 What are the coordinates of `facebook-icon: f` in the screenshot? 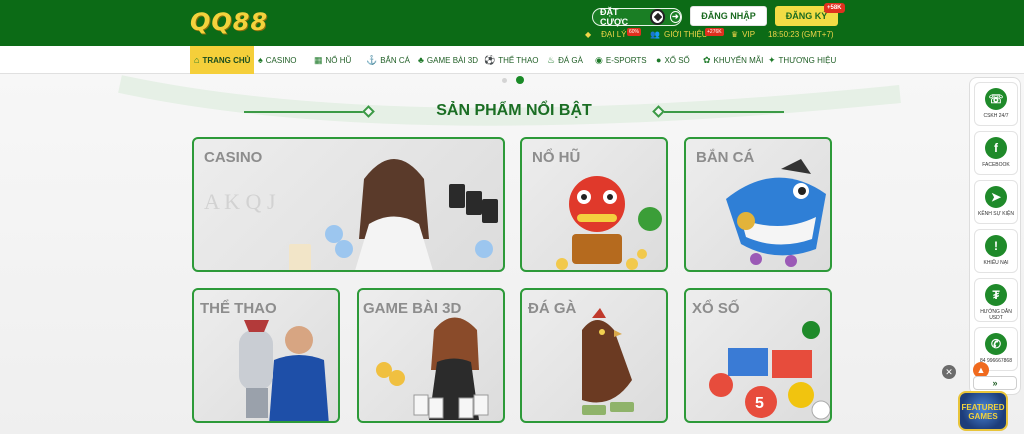 It's located at (996, 148).